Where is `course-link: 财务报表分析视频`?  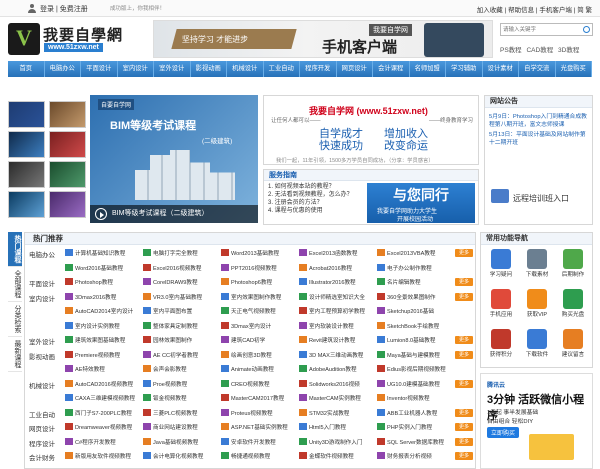
course-link: 财务报表分析视频 is located at coordinates (404, 456).